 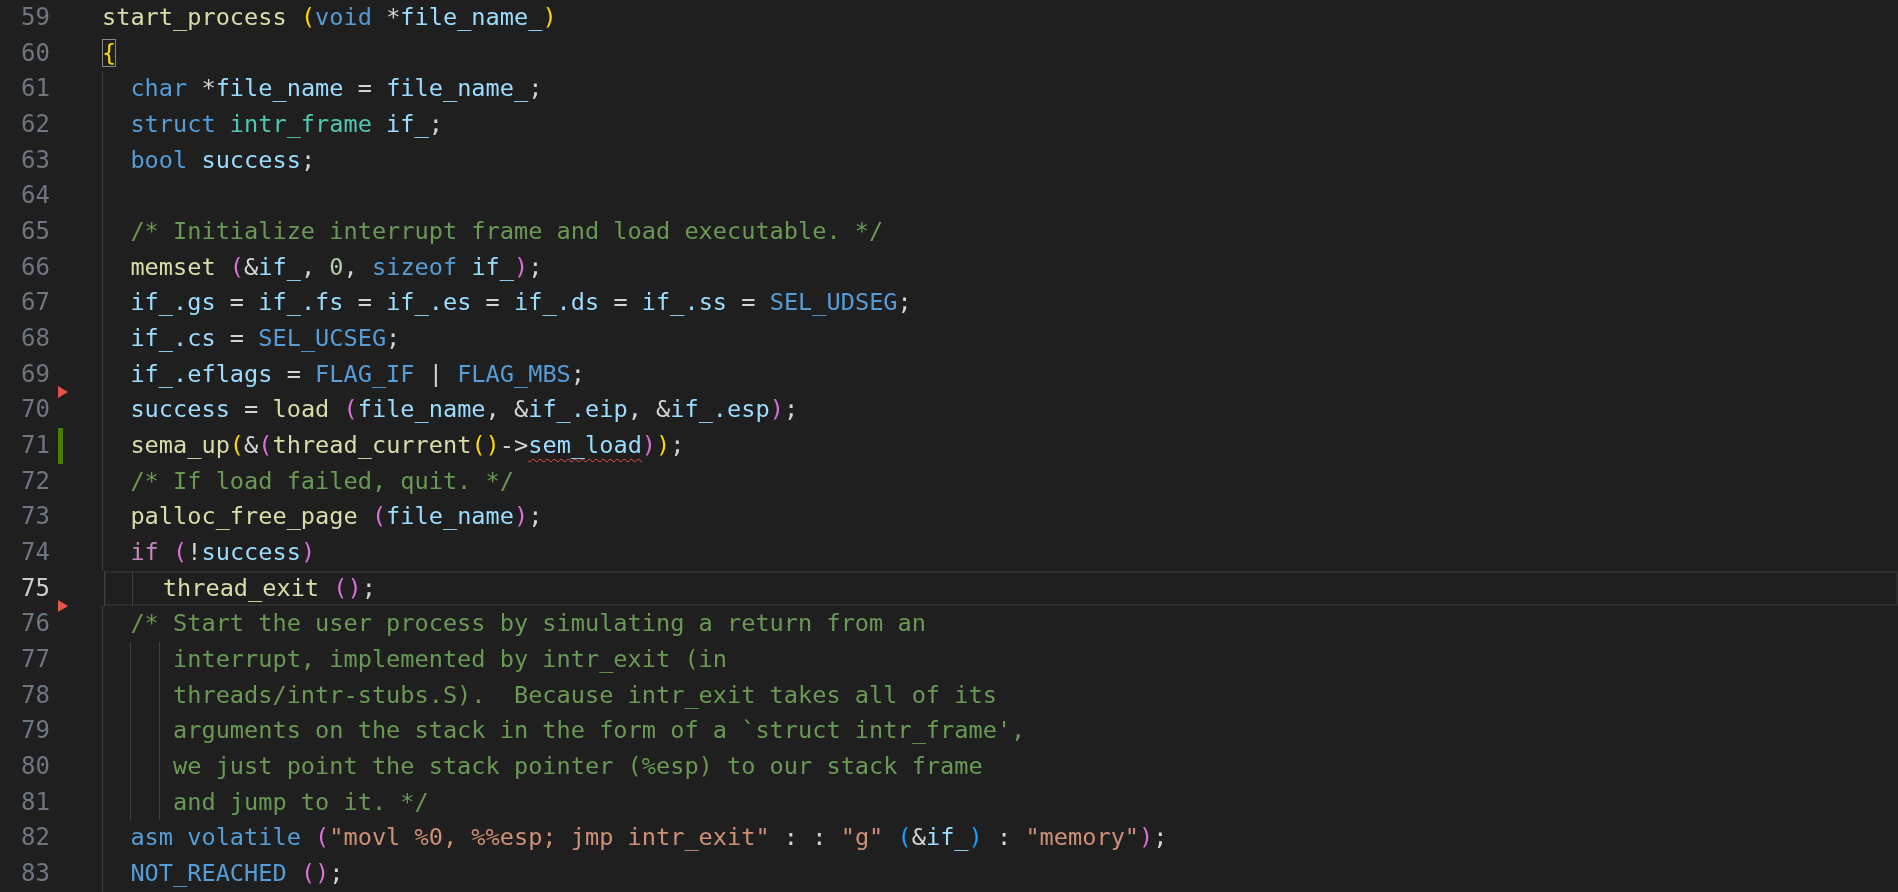 I want to click on line-number: 62, so click(x=35, y=124).